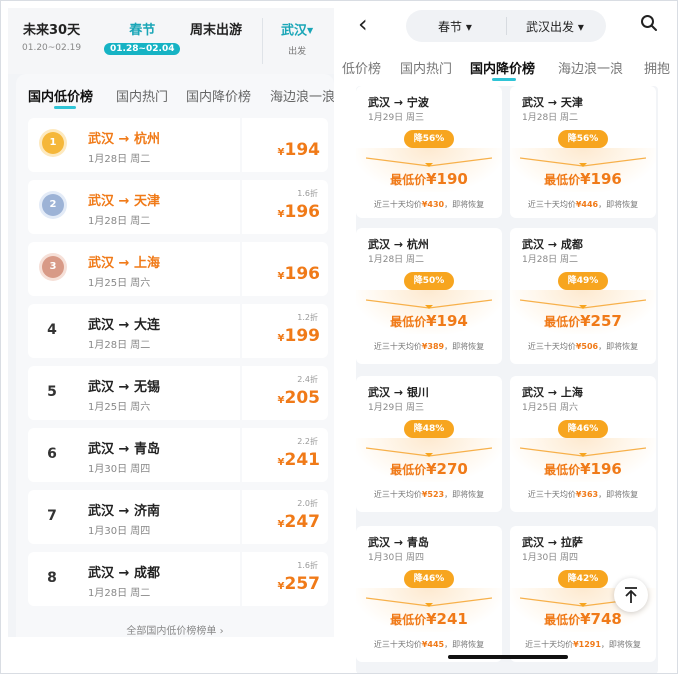 The height and width of the screenshot is (674, 678). I want to click on list-item: 8 武汉 → 成都 1月28日 周二 1.6折 ¥257, so click(178, 579).